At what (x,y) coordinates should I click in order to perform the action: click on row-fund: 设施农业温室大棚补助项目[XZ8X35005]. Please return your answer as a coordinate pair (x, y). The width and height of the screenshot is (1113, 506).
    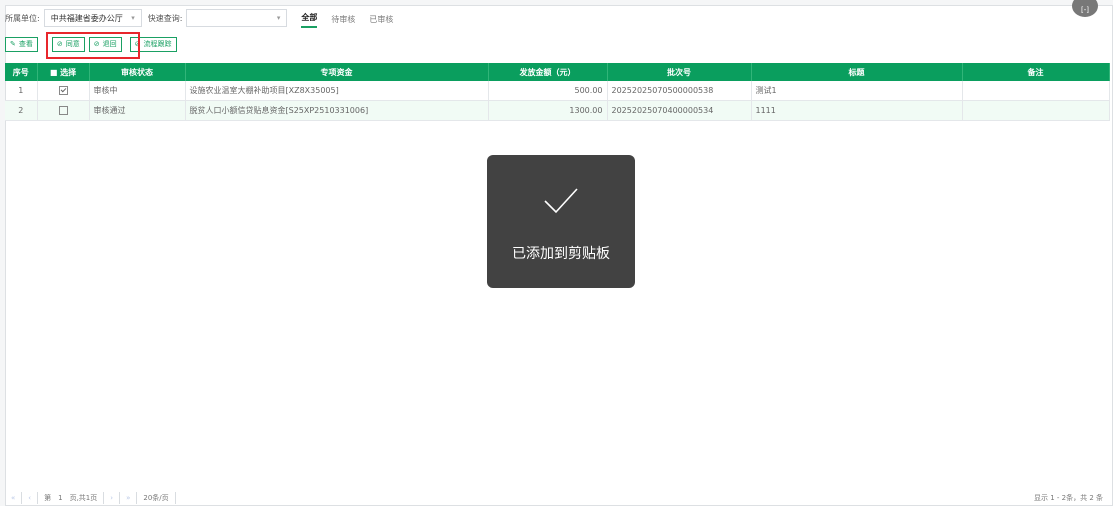
    Looking at the image, I should click on (337, 91).